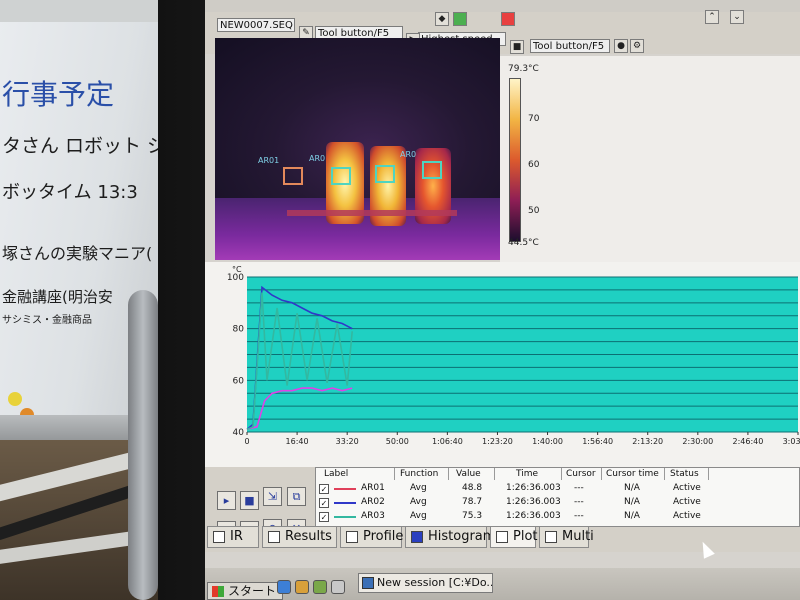 This screenshot has height=600, width=800. Describe the element at coordinates (272, 496) in the screenshot. I see `export-button: ⇲` at that location.